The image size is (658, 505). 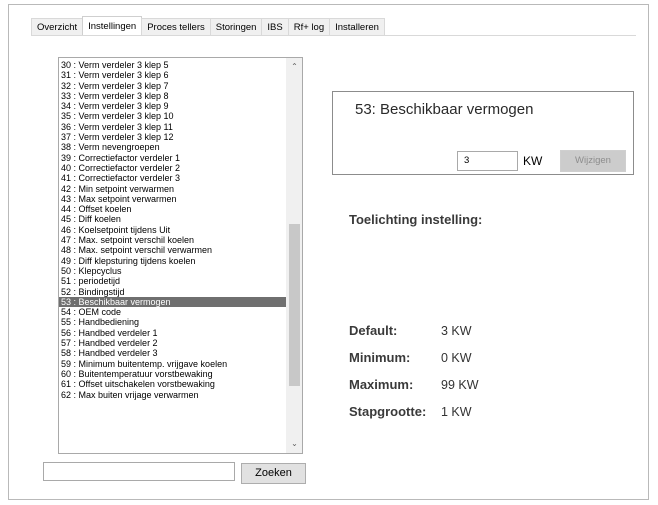 I want to click on tab-proces-tellers: Proces tellers, so click(x=176, y=26).